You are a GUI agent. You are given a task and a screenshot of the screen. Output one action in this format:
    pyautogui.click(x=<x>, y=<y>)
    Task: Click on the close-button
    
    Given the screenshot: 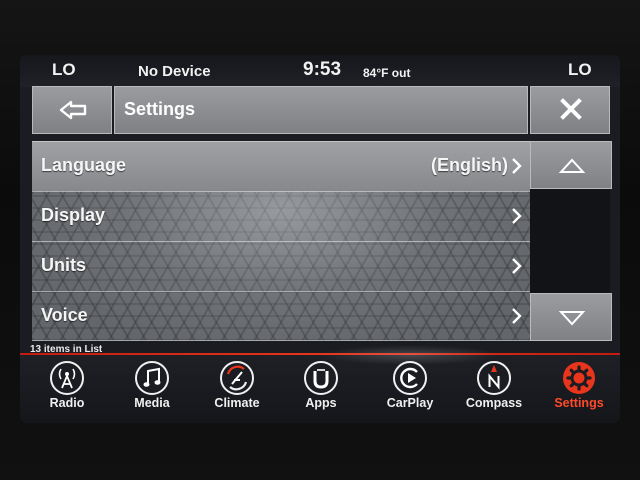 What is the action you would take?
    pyautogui.click(x=570, y=110)
    